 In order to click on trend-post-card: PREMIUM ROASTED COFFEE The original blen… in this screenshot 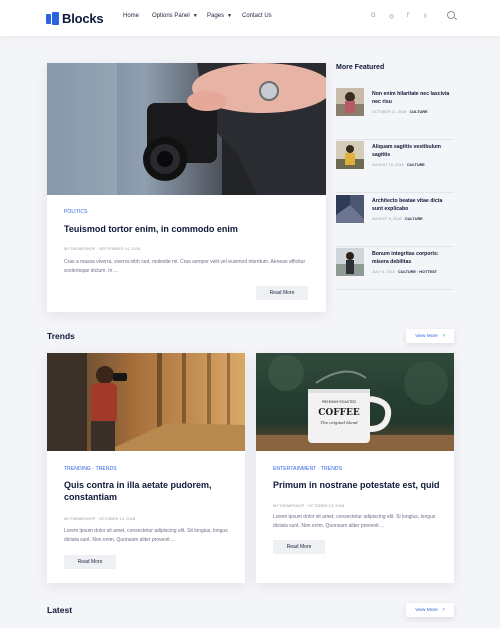, I will do `click(355, 468)`.